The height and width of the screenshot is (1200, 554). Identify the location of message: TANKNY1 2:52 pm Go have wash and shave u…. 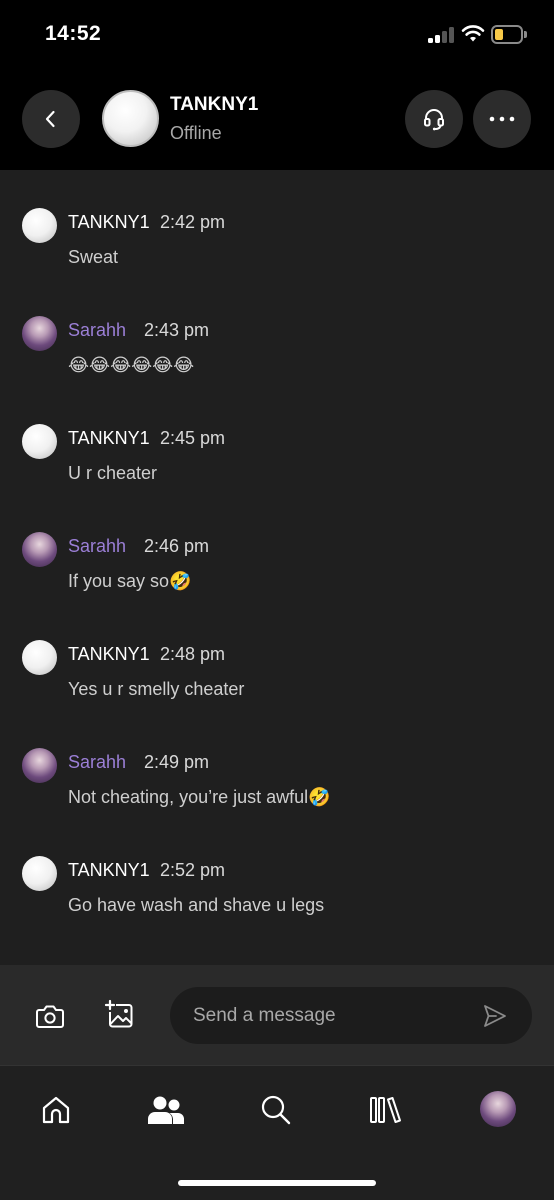
(277, 866).